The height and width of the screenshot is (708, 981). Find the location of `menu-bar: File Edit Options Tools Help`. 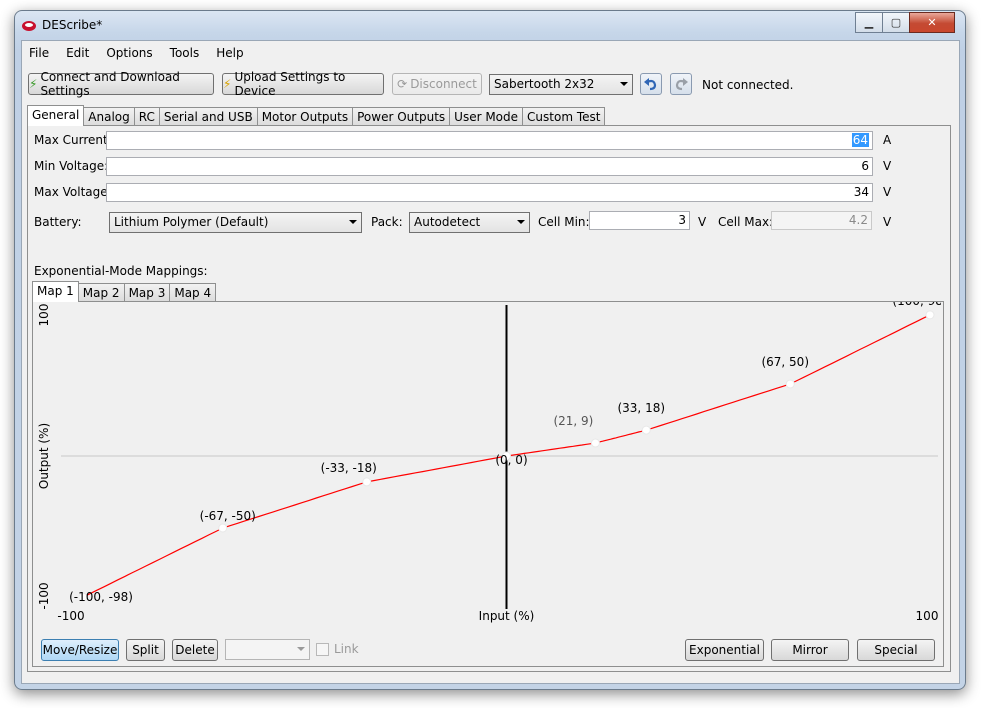

menu-bar: File Edit Options Tools Help is located at coordinates (138, 54).